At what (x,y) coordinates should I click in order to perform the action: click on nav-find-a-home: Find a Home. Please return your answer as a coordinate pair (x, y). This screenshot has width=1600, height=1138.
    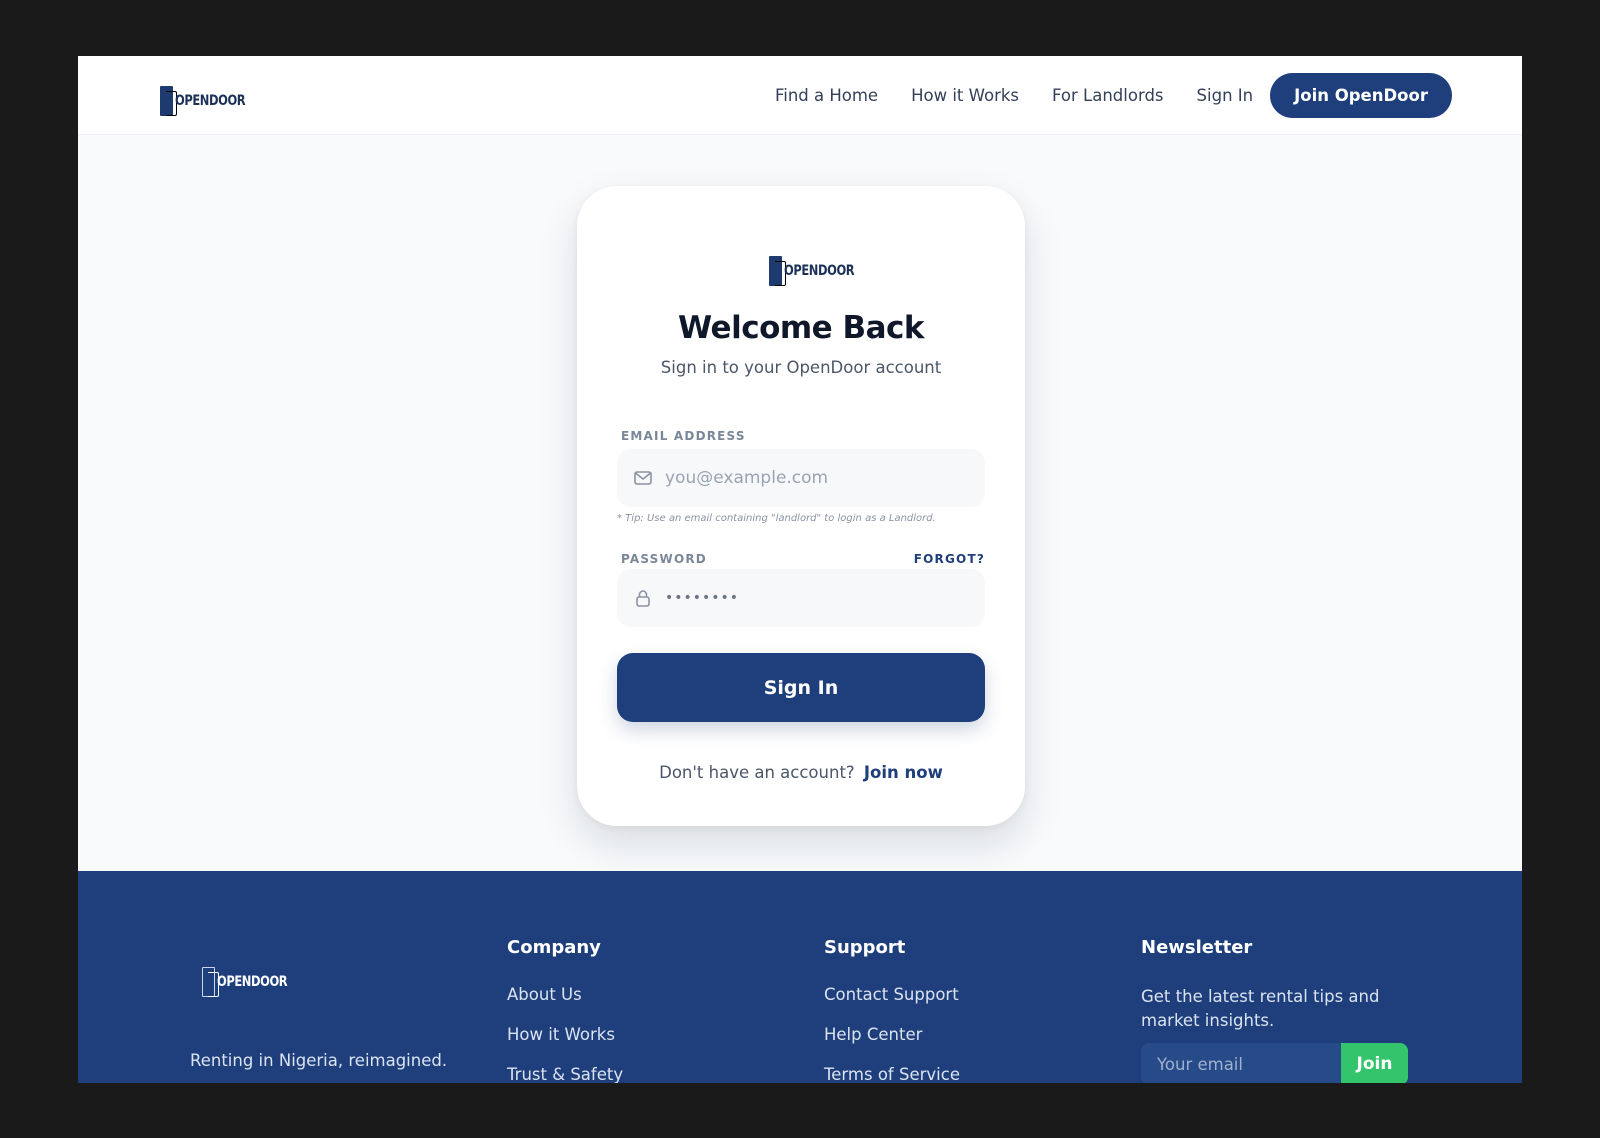
    Looking at the image, I should click on (826, 95).